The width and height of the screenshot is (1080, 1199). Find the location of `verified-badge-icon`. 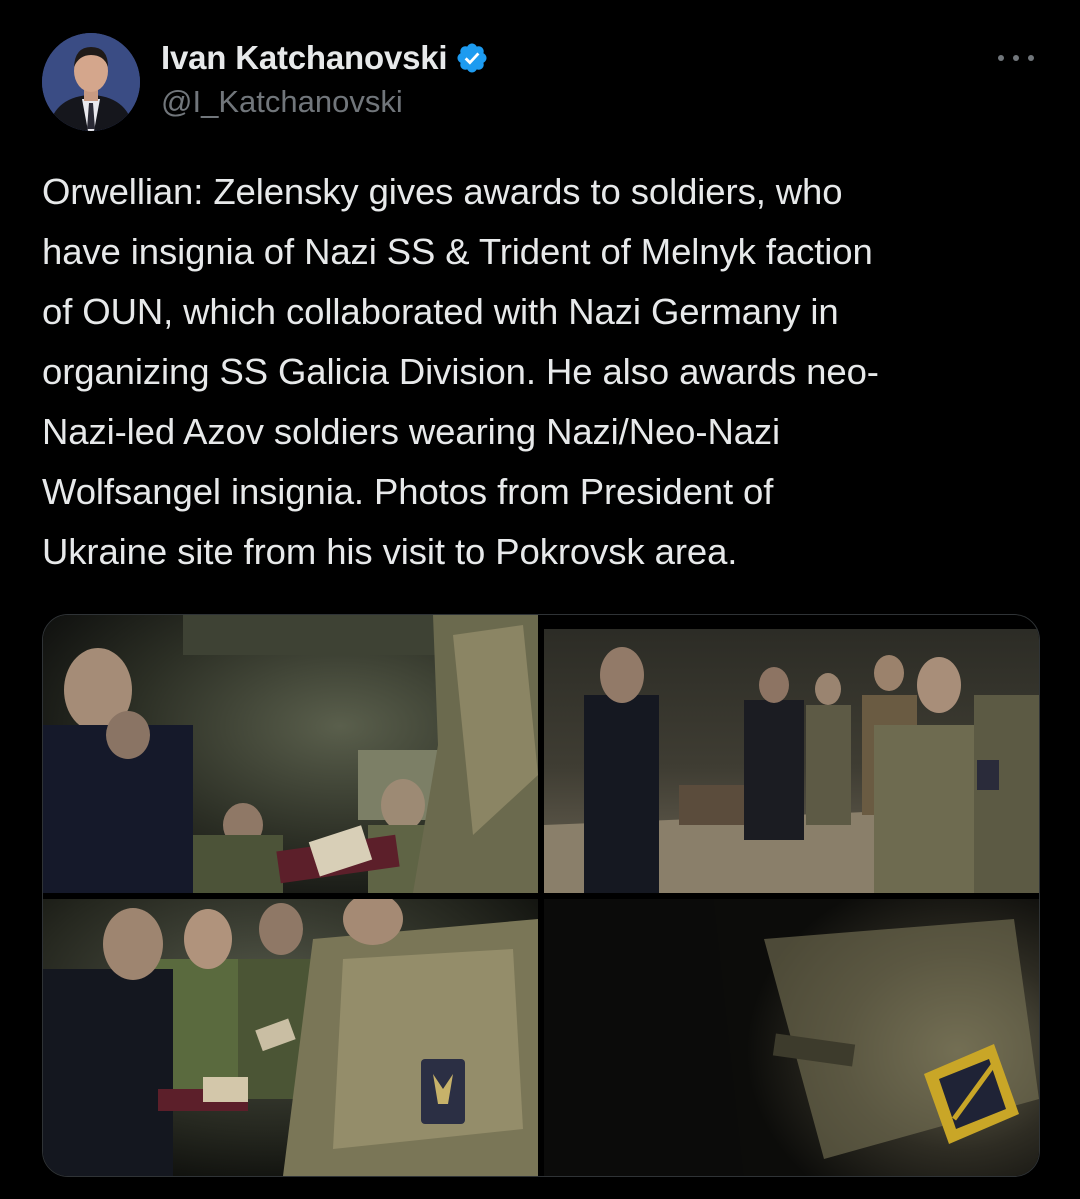

verified-badge-icon is located at coordinates (472, 58).